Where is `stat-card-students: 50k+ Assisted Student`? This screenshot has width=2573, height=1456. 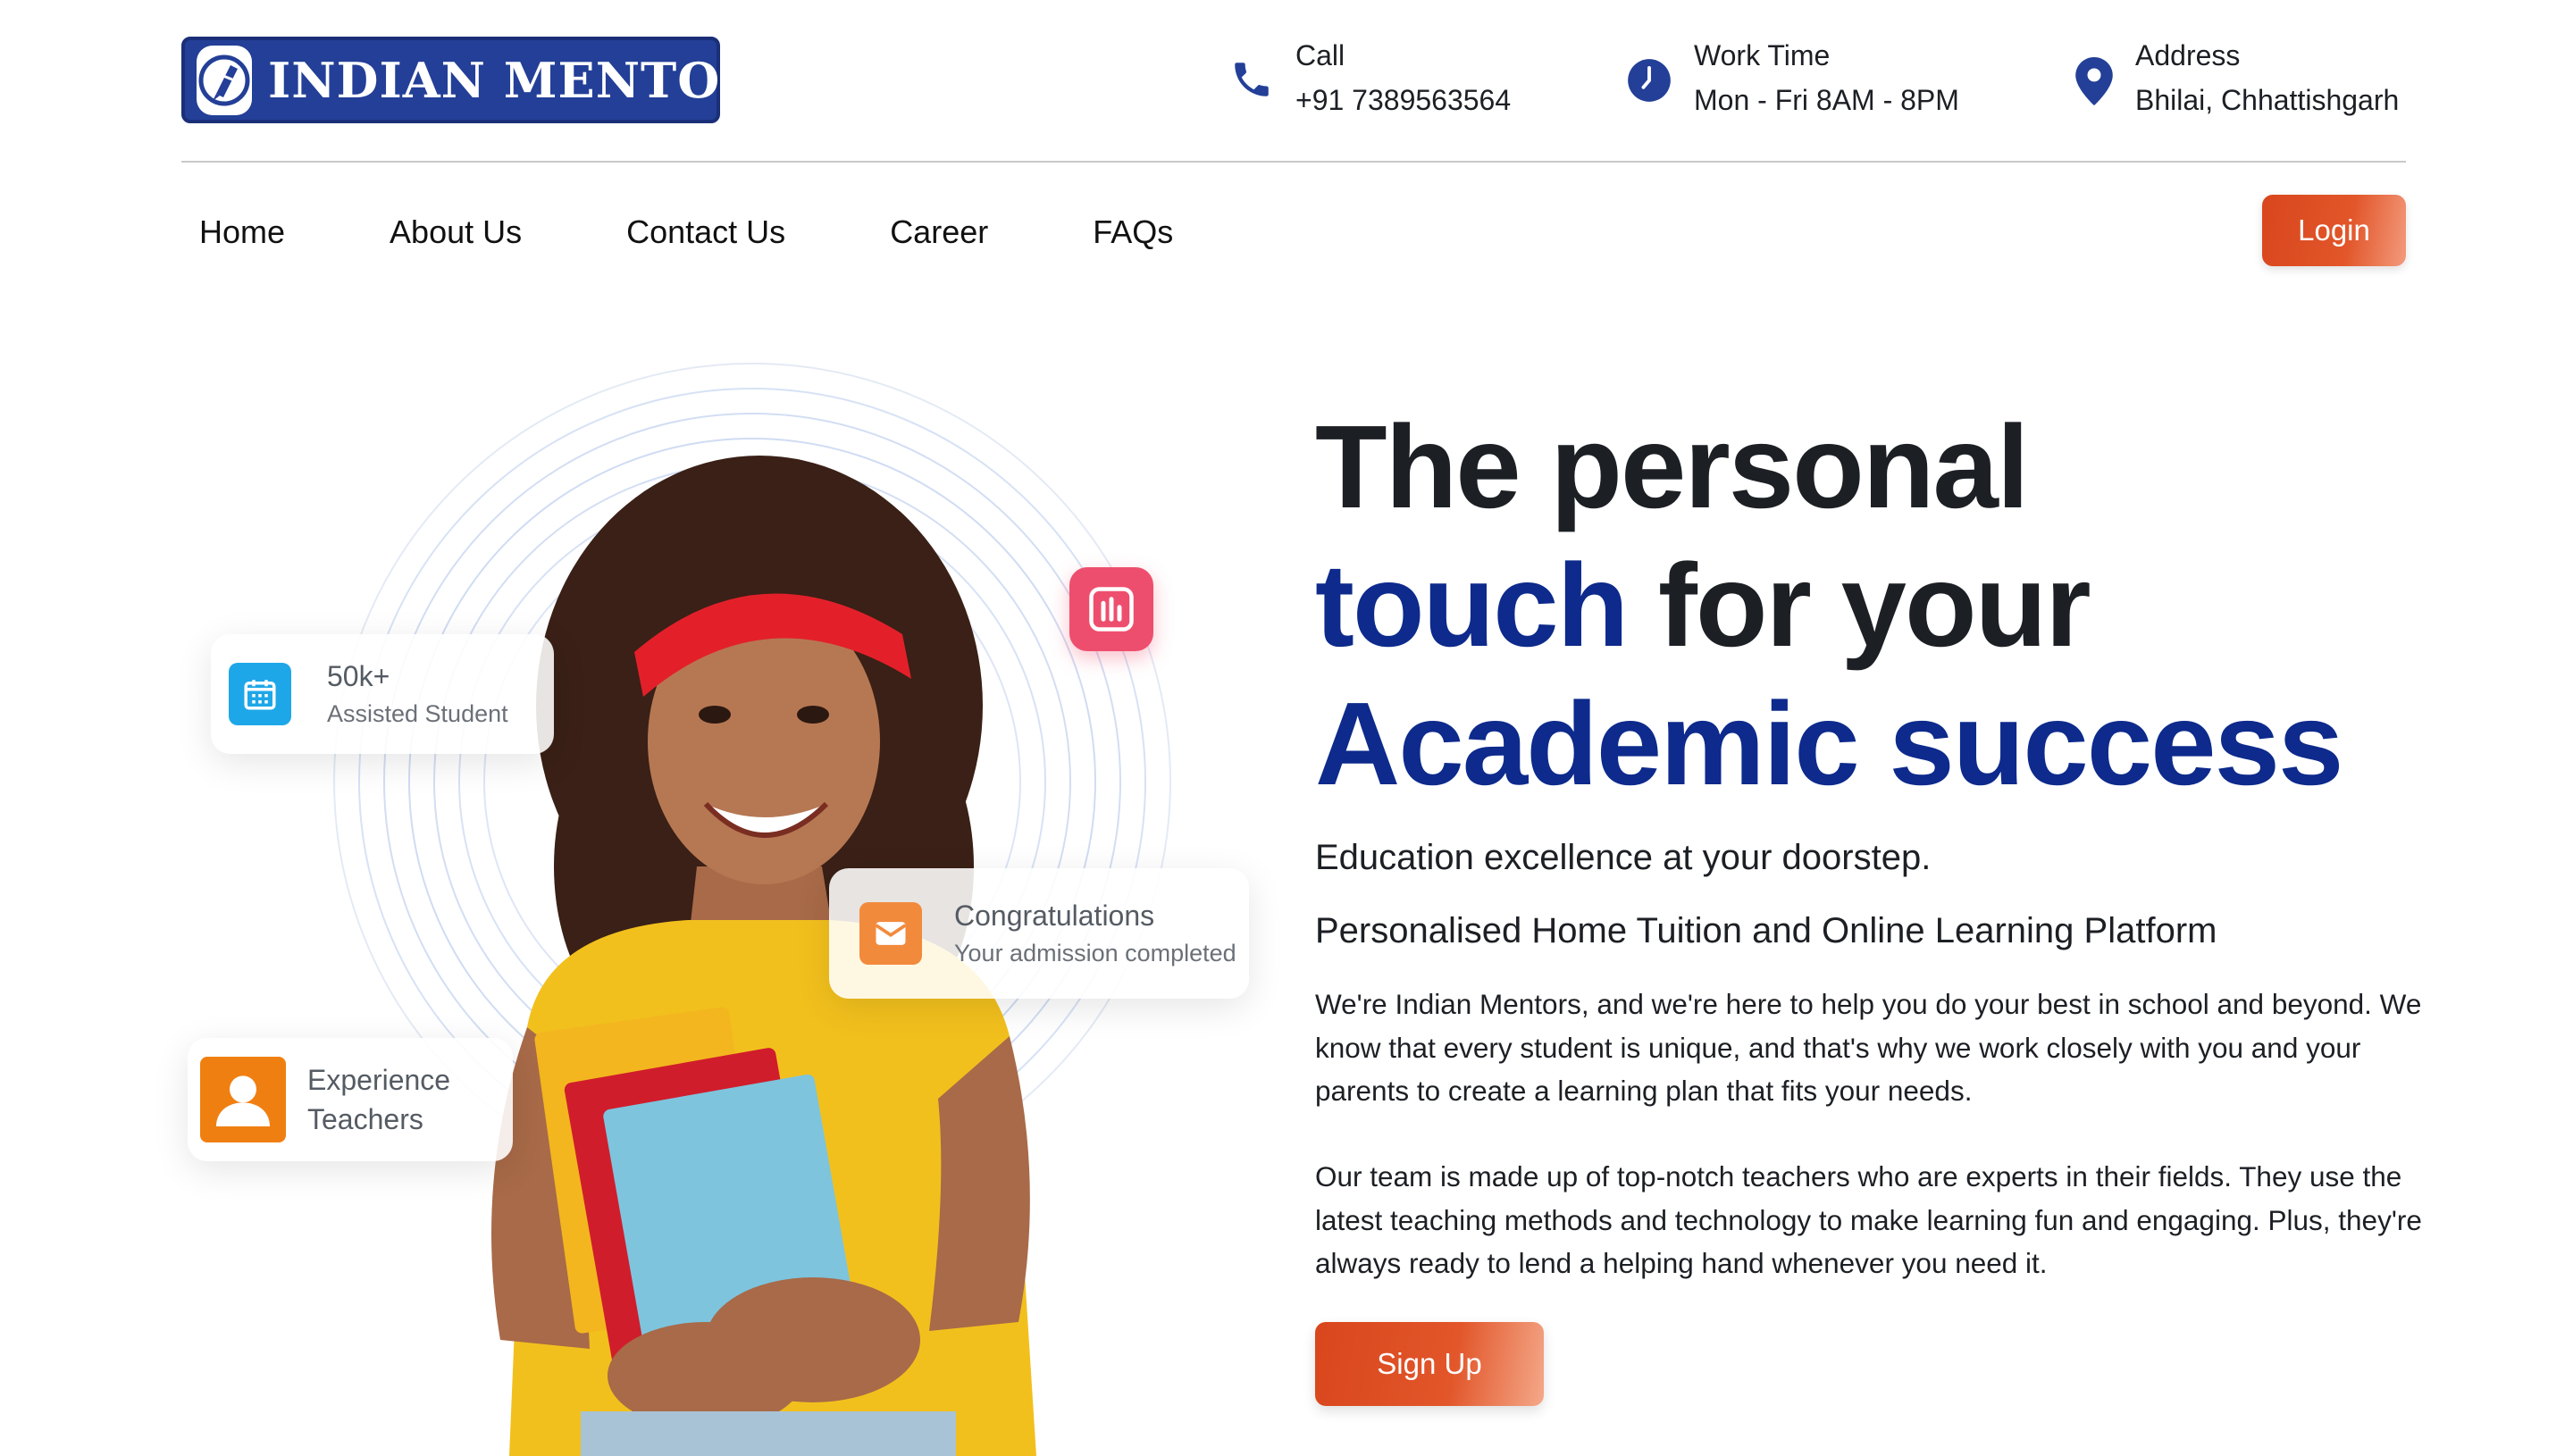
stat-card-students: 50k+ Assisted Student is located at coordinates (382, 694).